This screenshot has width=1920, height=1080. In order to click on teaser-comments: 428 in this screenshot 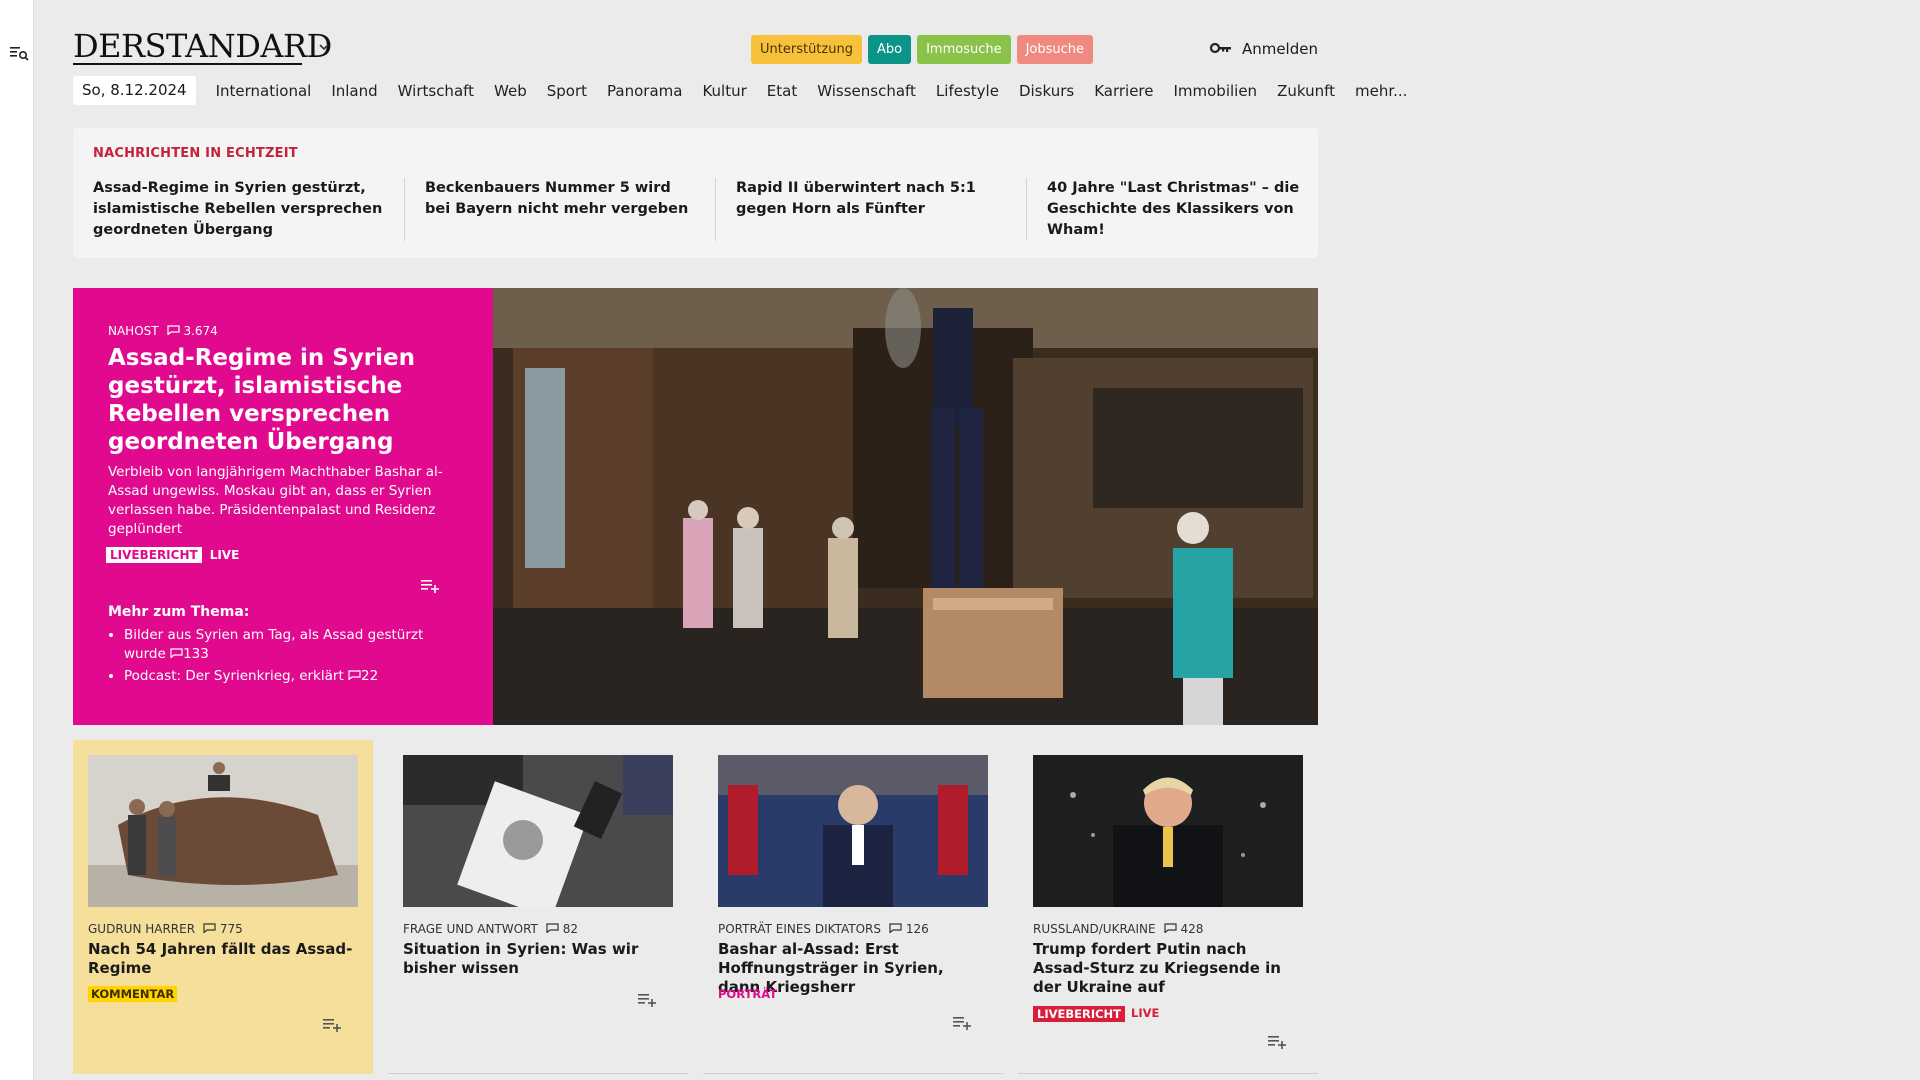, I will do `click(1184, 929)`.